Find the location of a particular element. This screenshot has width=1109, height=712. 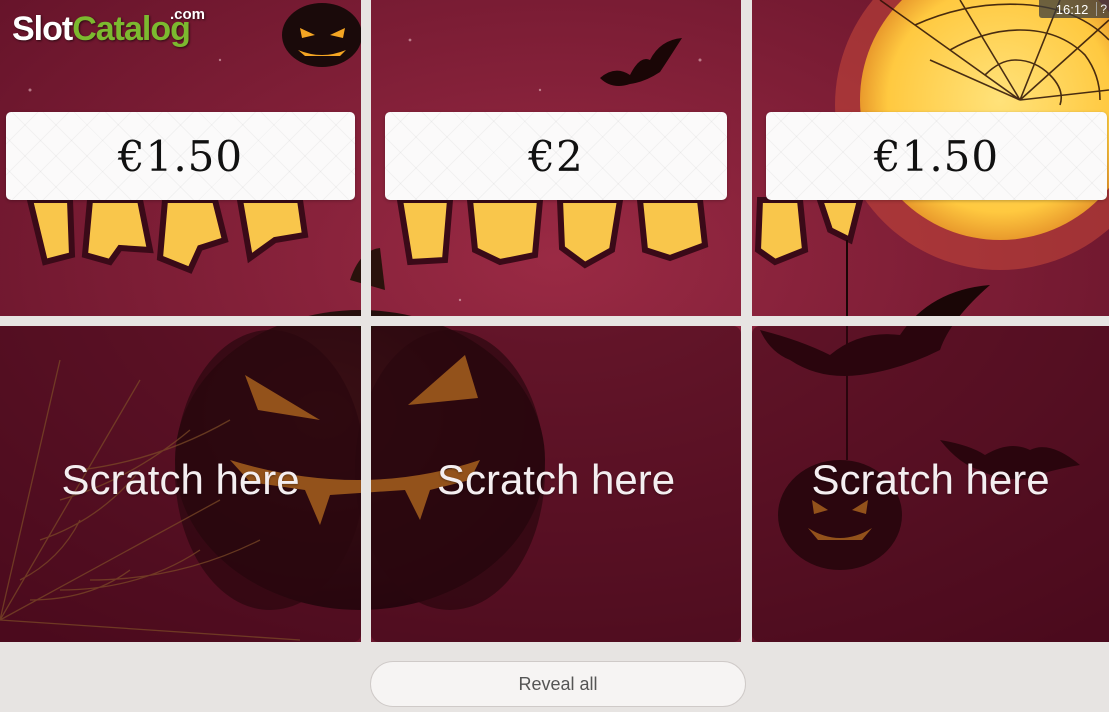

slotcatalog-logo: SlotCatalog .com is located at coordinates (108, 31).